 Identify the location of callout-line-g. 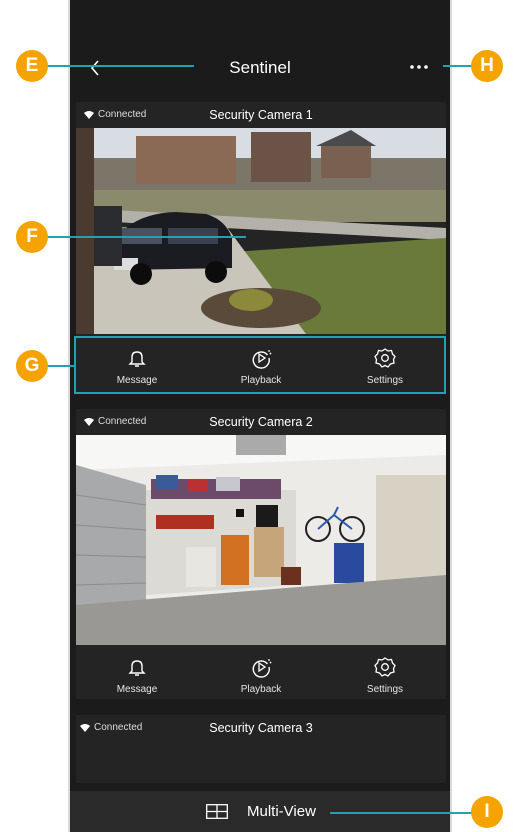
(60, 366).